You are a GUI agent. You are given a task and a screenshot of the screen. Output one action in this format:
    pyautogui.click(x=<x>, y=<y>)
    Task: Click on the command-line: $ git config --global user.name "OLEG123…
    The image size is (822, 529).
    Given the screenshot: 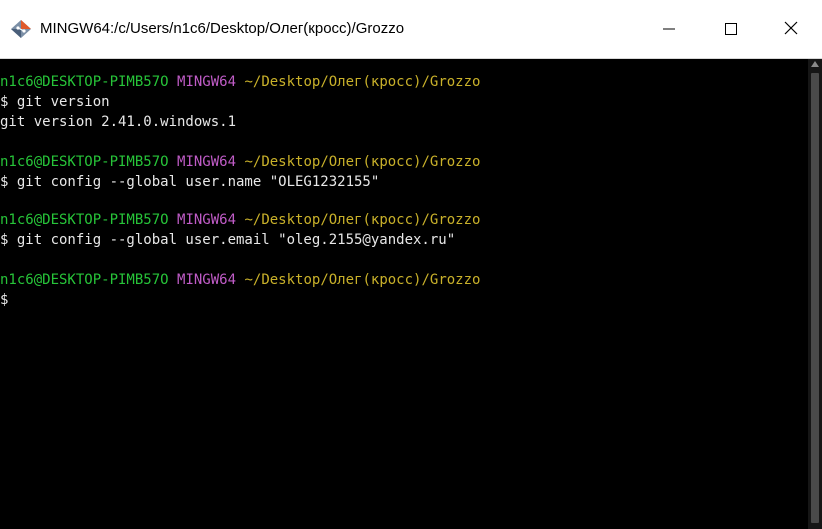 What is the action you would take?
    pyautogui.click(x=190, y=182)
    